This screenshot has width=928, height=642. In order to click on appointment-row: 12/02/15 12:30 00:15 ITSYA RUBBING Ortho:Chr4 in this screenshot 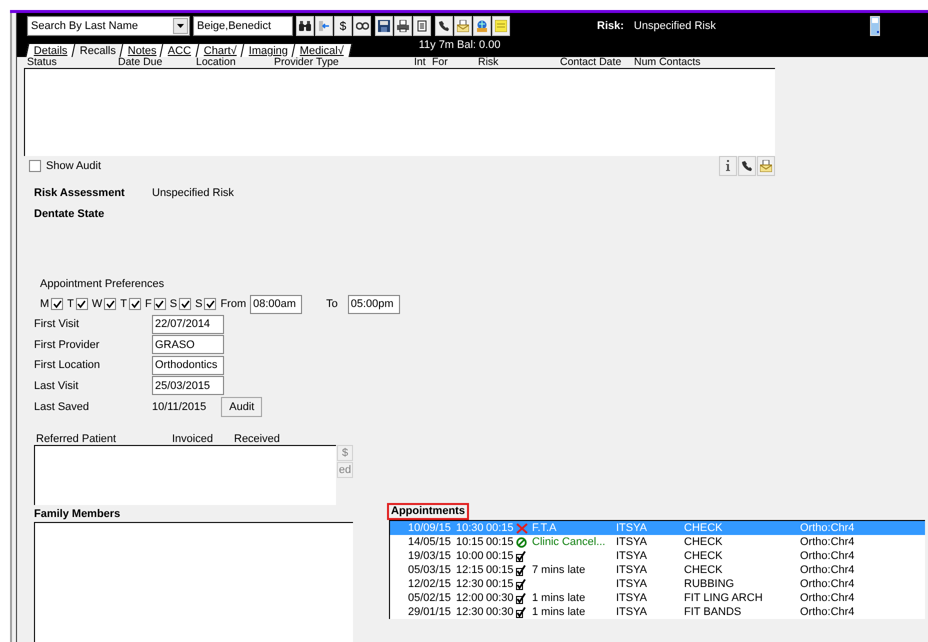, I will do `click(657, 584)`.